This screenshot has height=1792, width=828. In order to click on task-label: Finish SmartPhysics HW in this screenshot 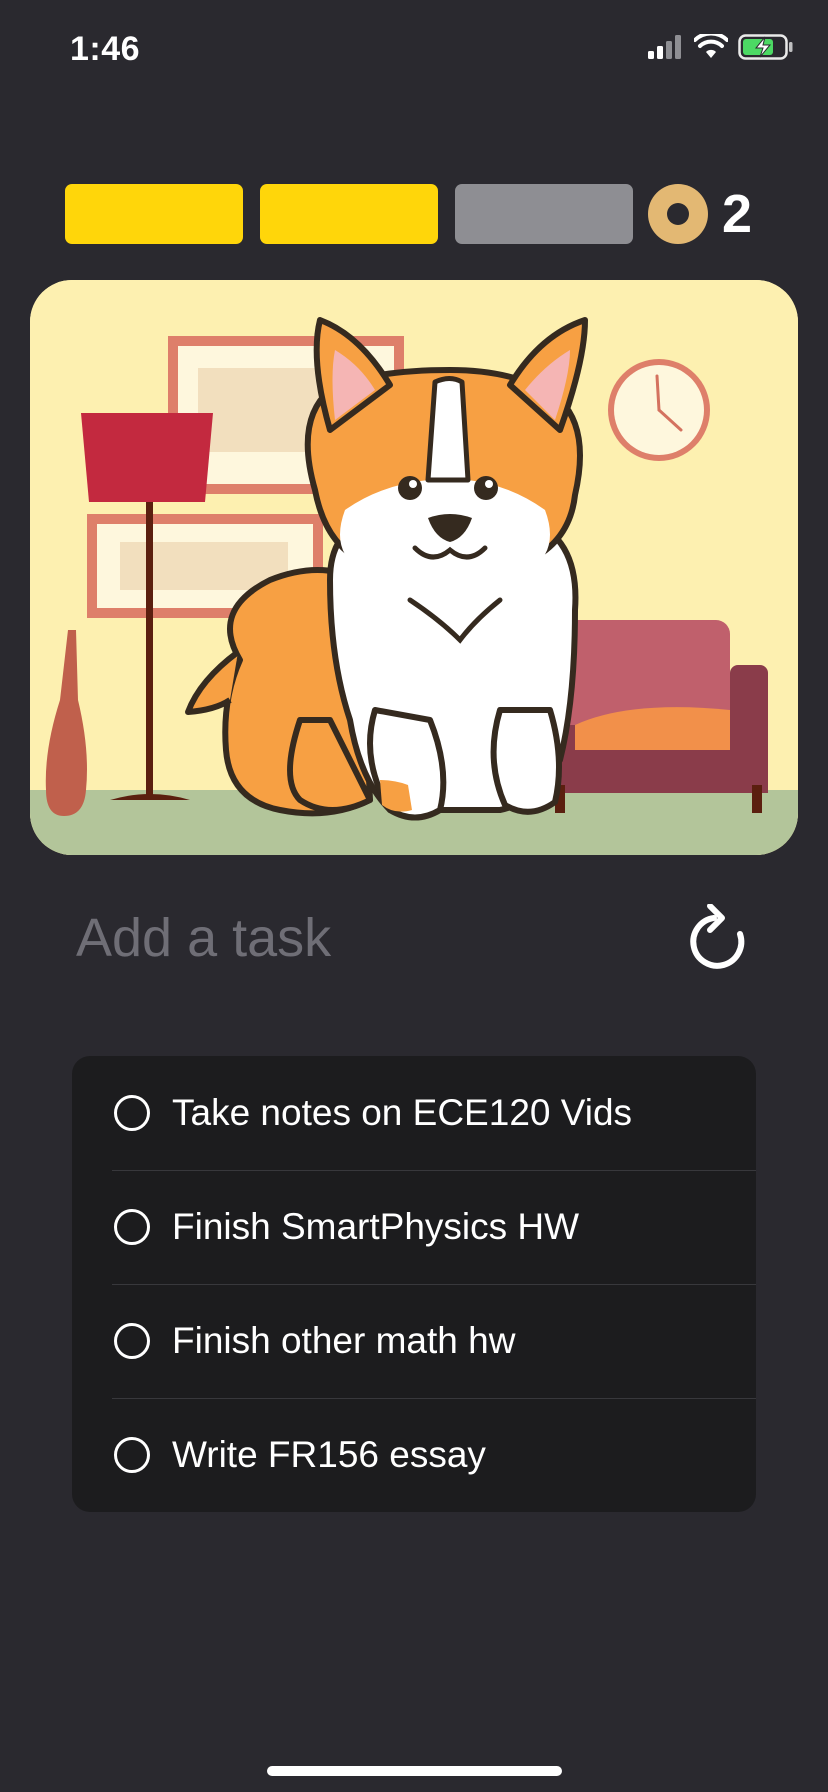, I will do `click(376, 1226)`.